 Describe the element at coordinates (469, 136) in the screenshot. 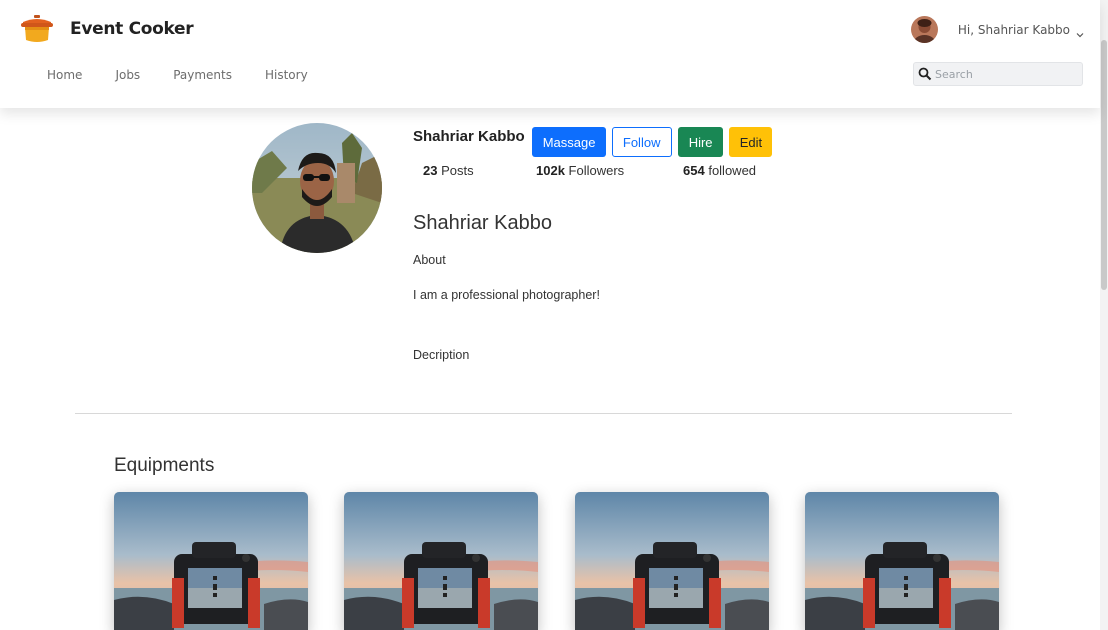

I see `profile-username: Shahriar Kabbo` at that location.